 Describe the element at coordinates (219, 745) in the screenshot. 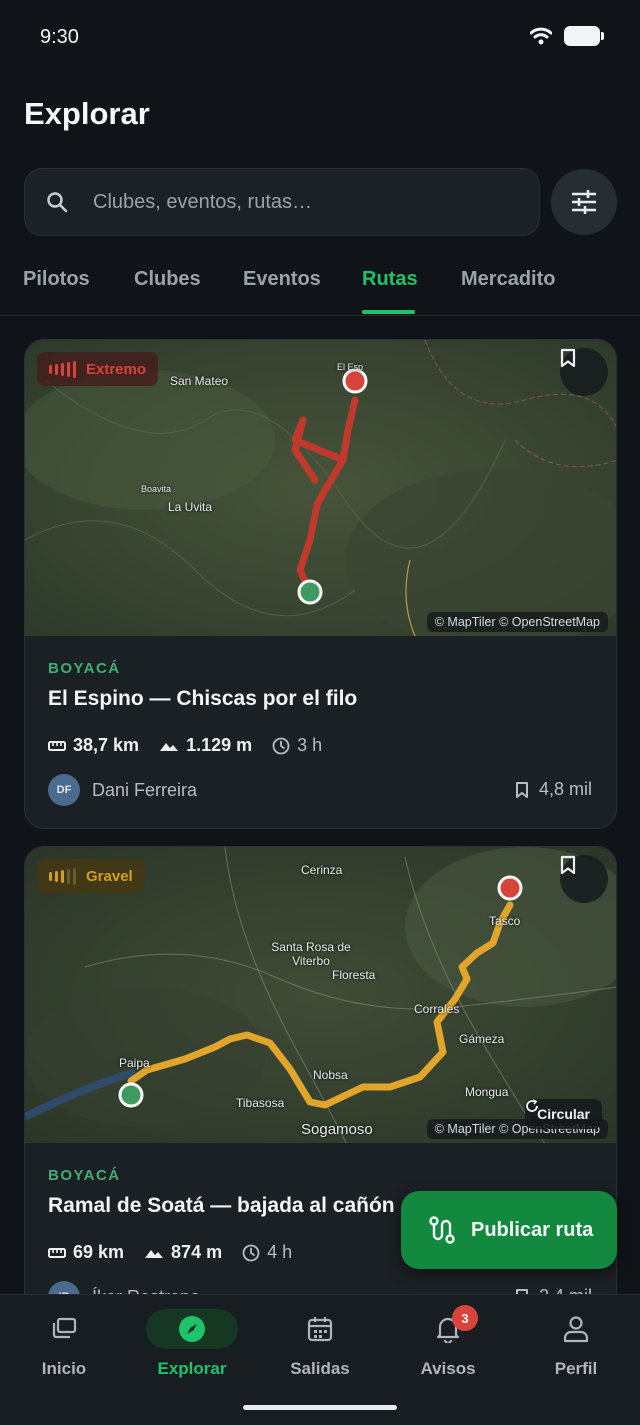

I see `elevation-value: 1.129 m` at that location.